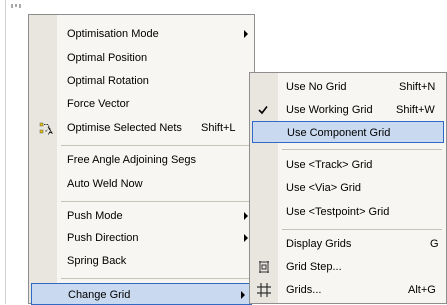 The image size is (447, 305). What do you see at coordinates (95, 216) in the screenshot?
I see `menu-item-label: Push Mode` at bounding box center [95, 216].